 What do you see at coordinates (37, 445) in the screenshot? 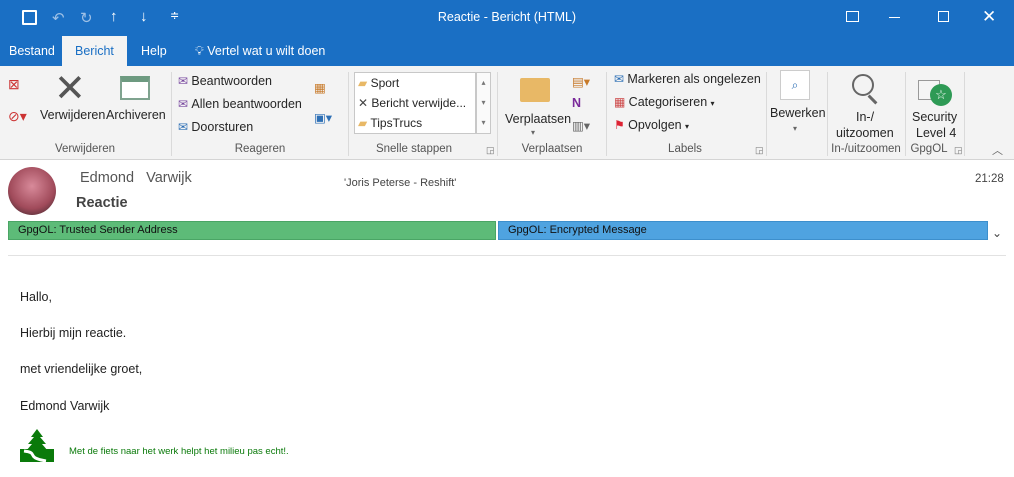
I see `tree-road-logo-icon` at bounding box center [37, 445].